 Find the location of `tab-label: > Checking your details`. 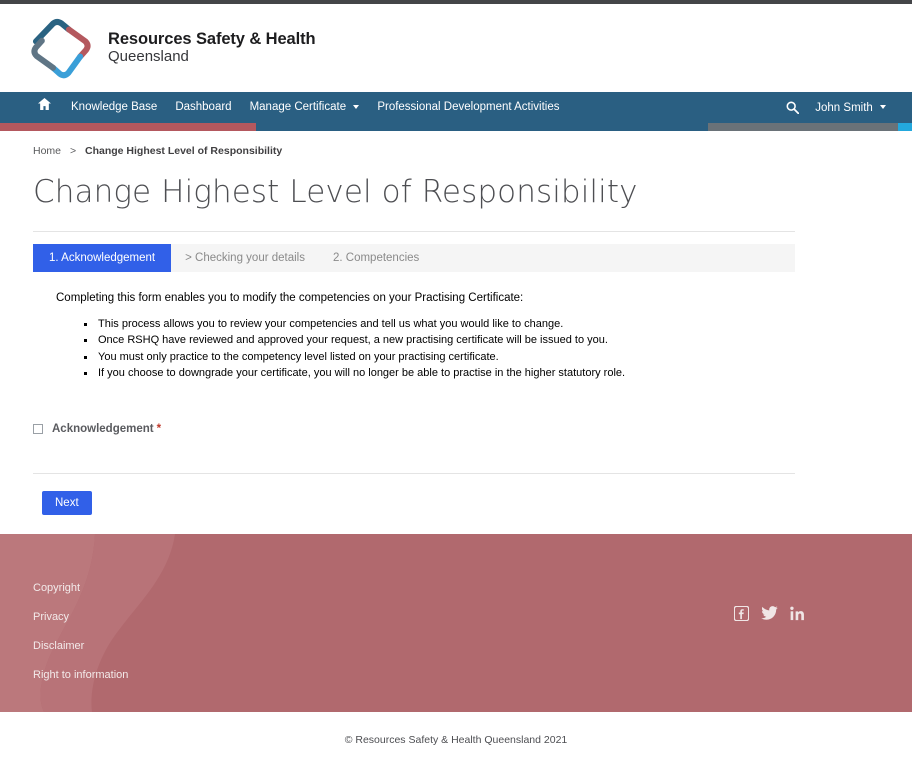

tab-label: > Checking your details is located at coordinates (245, 257).